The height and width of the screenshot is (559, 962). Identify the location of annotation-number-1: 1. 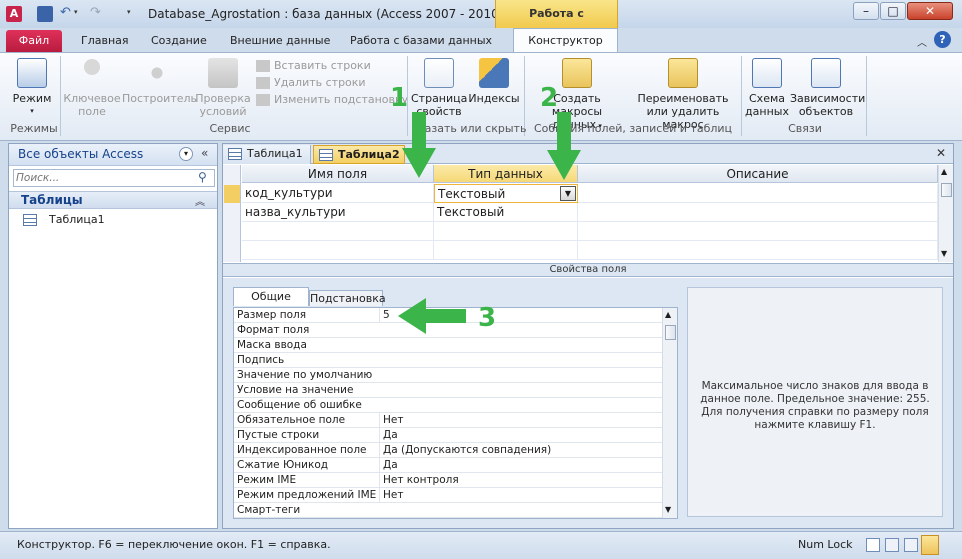
(399, 98).